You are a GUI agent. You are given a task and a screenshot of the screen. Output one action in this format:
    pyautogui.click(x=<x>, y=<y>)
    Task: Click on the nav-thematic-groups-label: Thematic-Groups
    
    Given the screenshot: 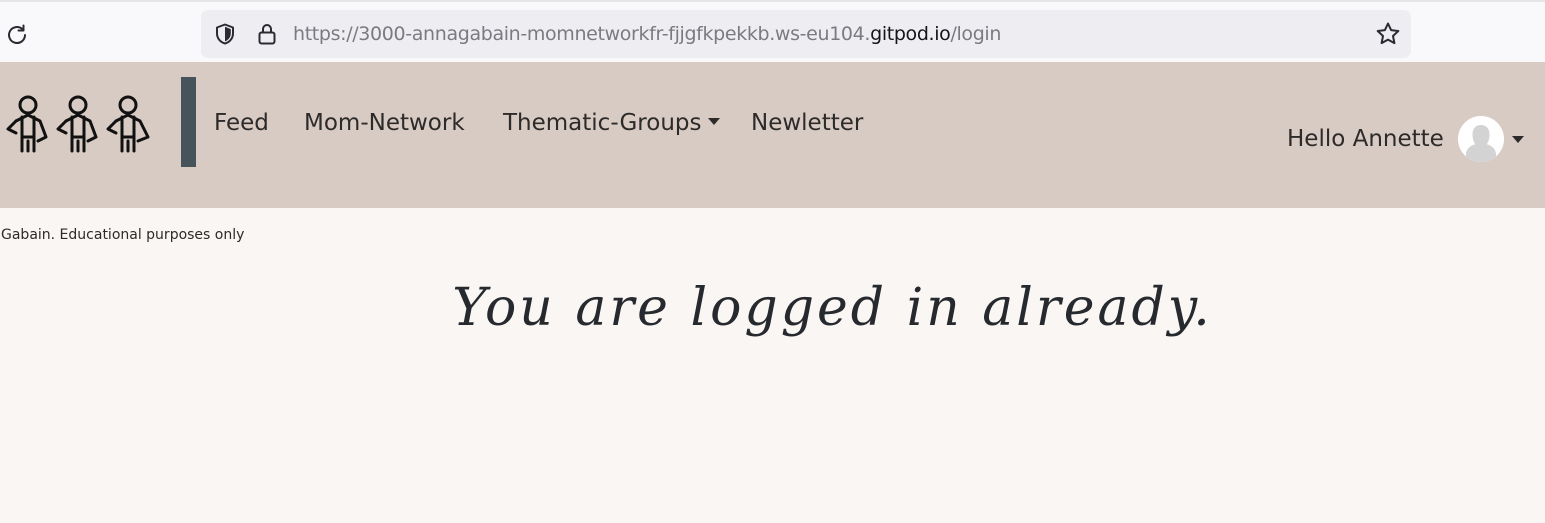 What is the action you would take?
    pyautogui.click(x=602, y=123)
    